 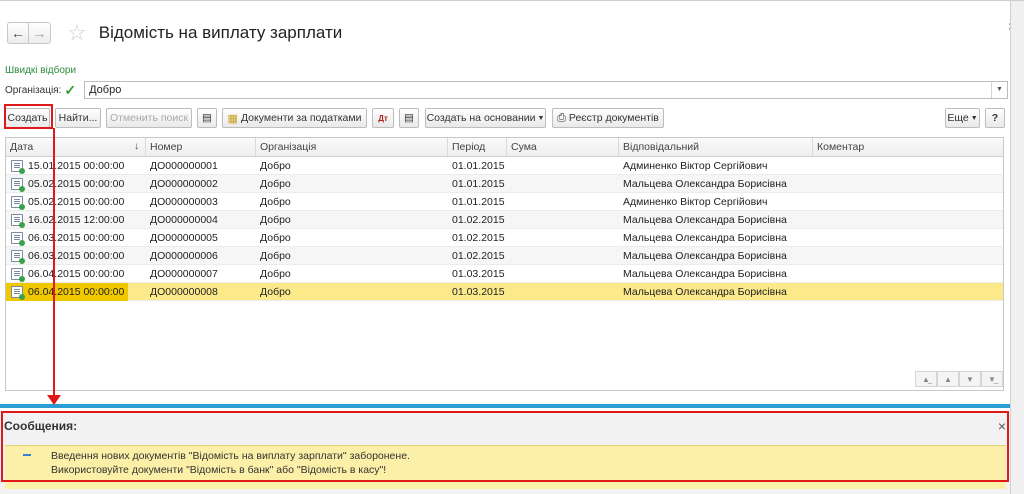 What do you see at coordinates (695, 166) in the screenshot?
I see `responsible-cell: Админенко Віктор Сергійович` at bounding box center [695, 166].